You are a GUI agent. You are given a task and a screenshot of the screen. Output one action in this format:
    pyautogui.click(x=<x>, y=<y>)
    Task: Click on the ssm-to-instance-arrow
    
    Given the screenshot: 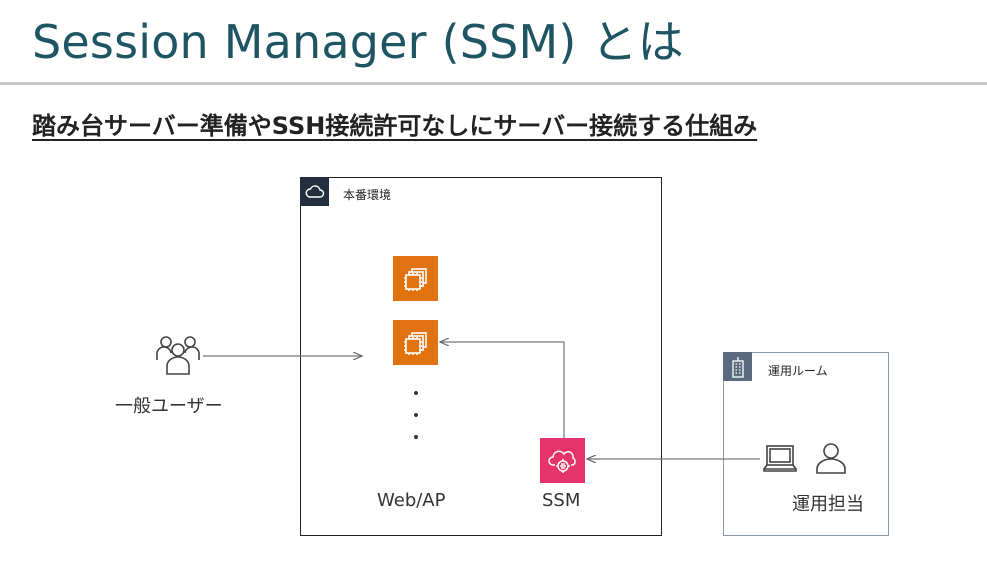 What is the action you would take?
    pyautogui.click(x=502, y=390)
    